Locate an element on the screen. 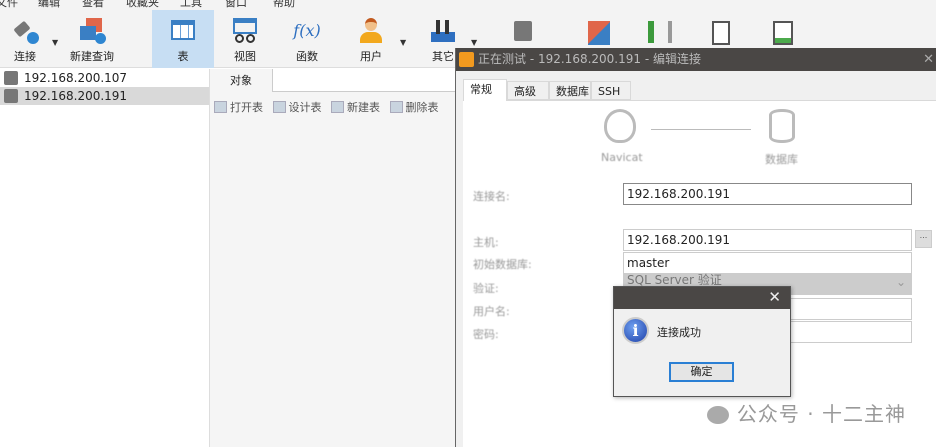 The image size is (936, 447). view-button: 视图 is located at coordinates (245, 39).